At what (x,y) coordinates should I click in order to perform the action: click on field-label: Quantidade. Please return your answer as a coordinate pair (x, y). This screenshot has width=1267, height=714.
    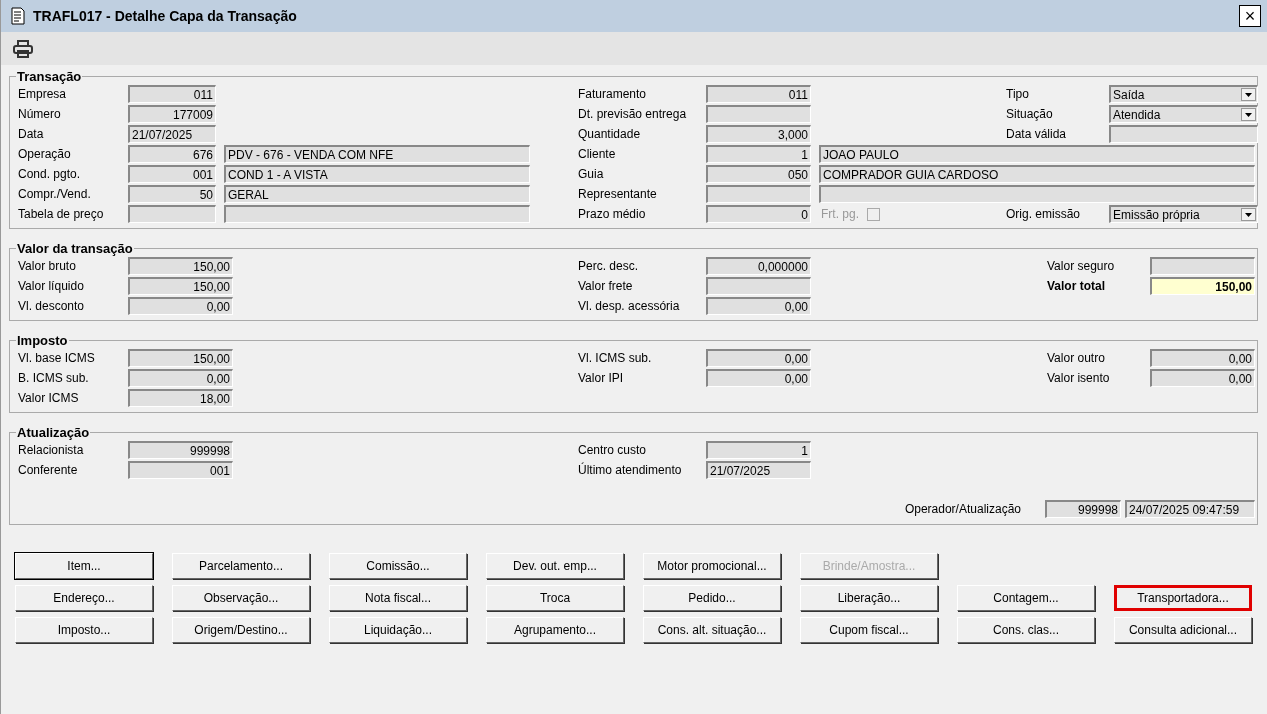
    Looking at the image, I should click on (610, 134).